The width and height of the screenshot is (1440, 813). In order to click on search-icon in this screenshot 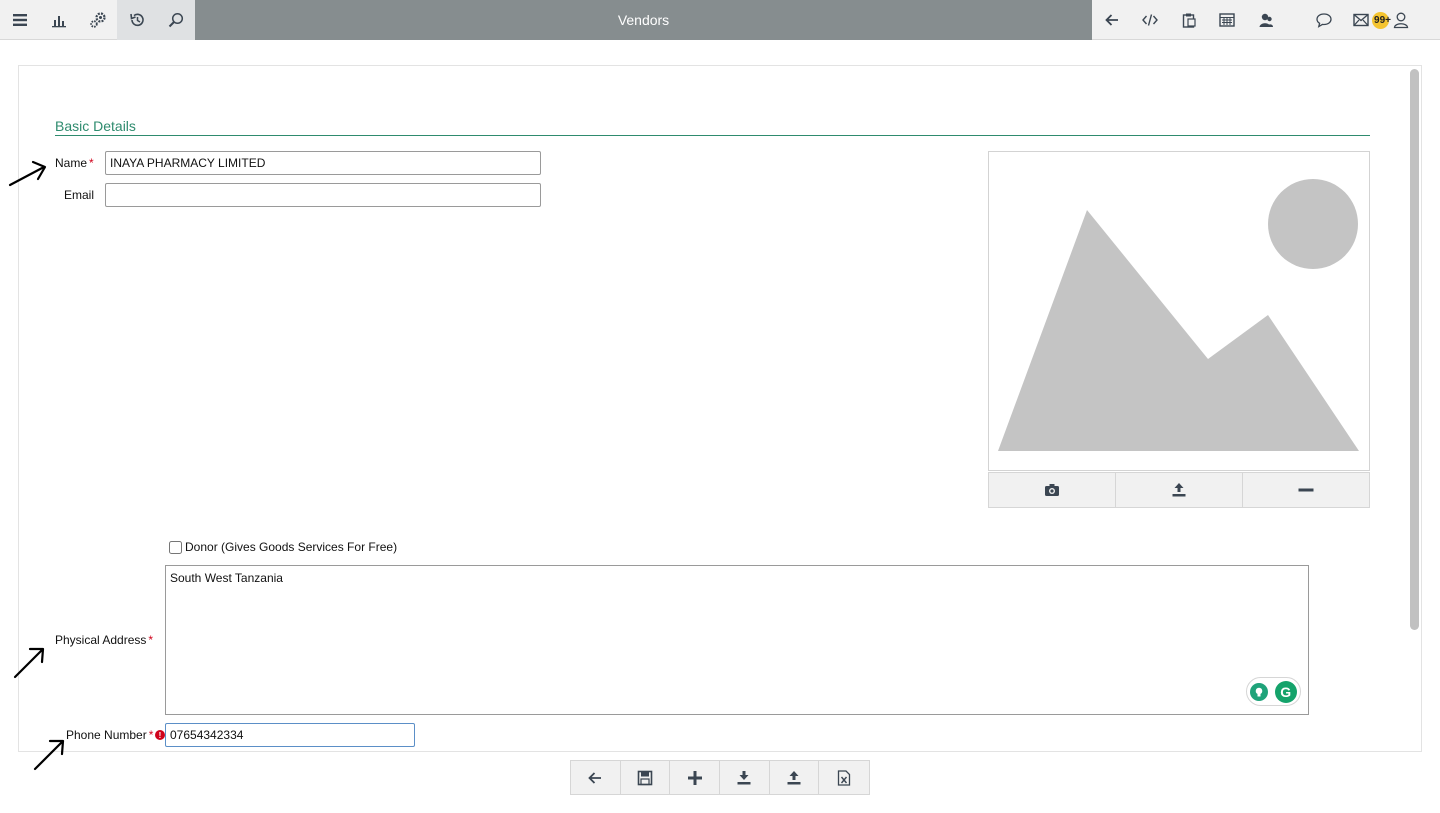, I will do `click(175, 20)`.